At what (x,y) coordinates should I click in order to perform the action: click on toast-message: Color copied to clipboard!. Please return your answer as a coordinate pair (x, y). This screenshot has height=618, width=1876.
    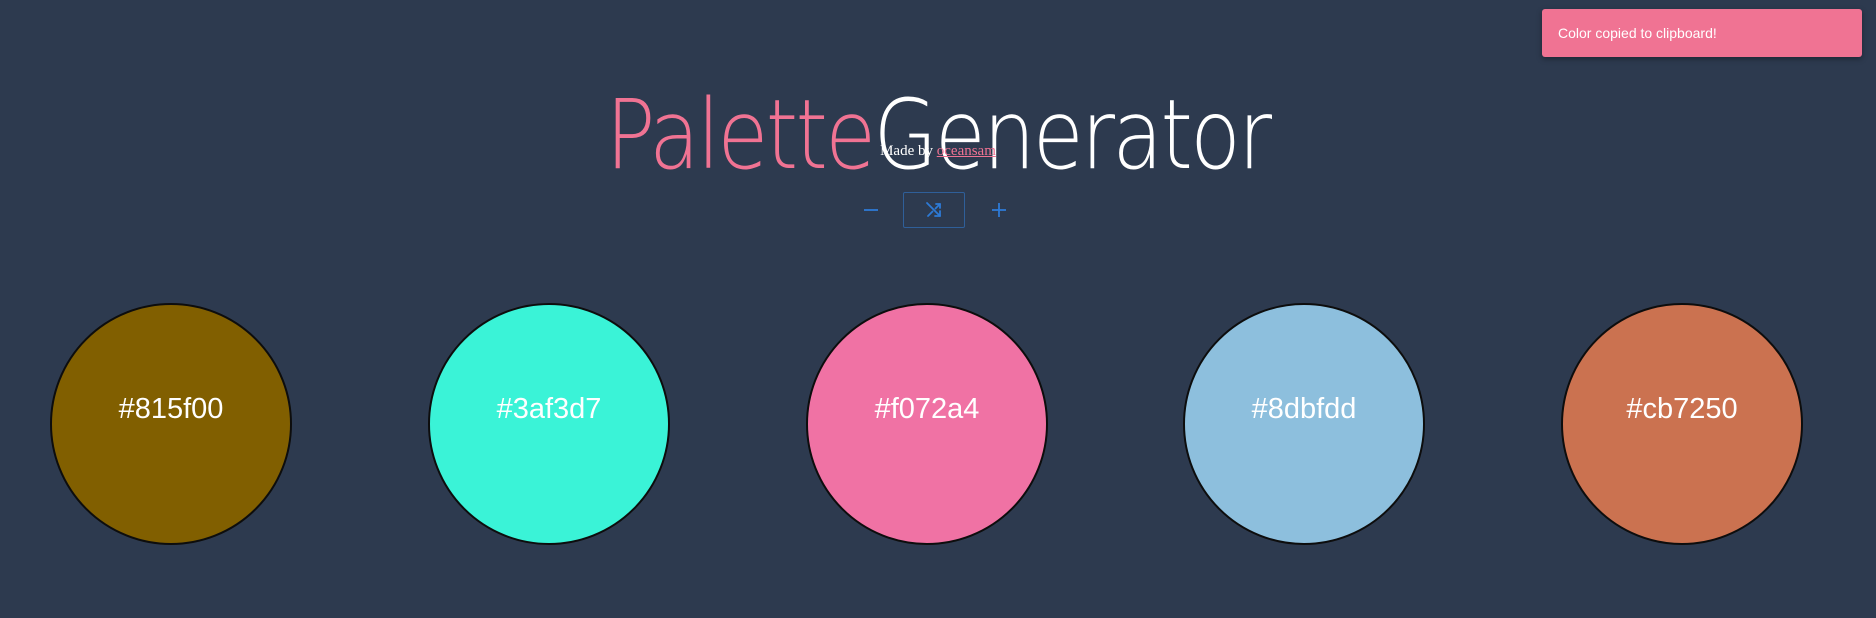
    Looking at the image, I should click on (1637, 33).